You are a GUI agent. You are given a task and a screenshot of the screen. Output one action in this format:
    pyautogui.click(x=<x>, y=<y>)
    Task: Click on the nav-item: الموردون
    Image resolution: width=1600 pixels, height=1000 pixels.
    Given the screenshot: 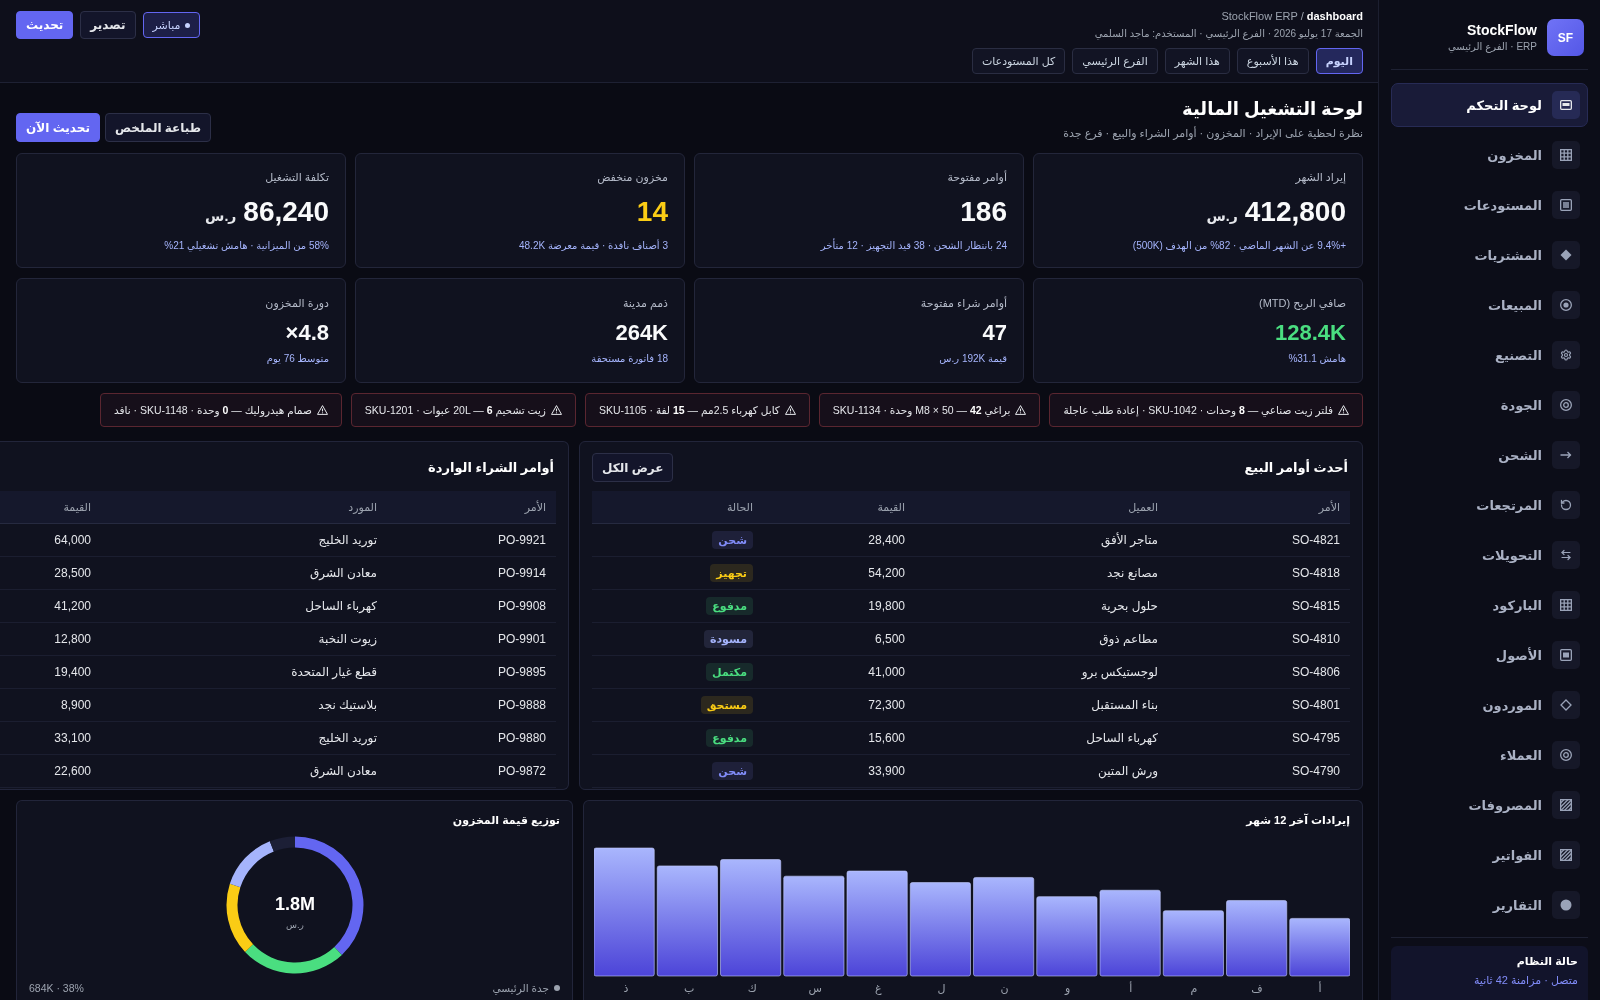 What is the action you would take?
    pyautogui.click(x=1489, y=705)
    